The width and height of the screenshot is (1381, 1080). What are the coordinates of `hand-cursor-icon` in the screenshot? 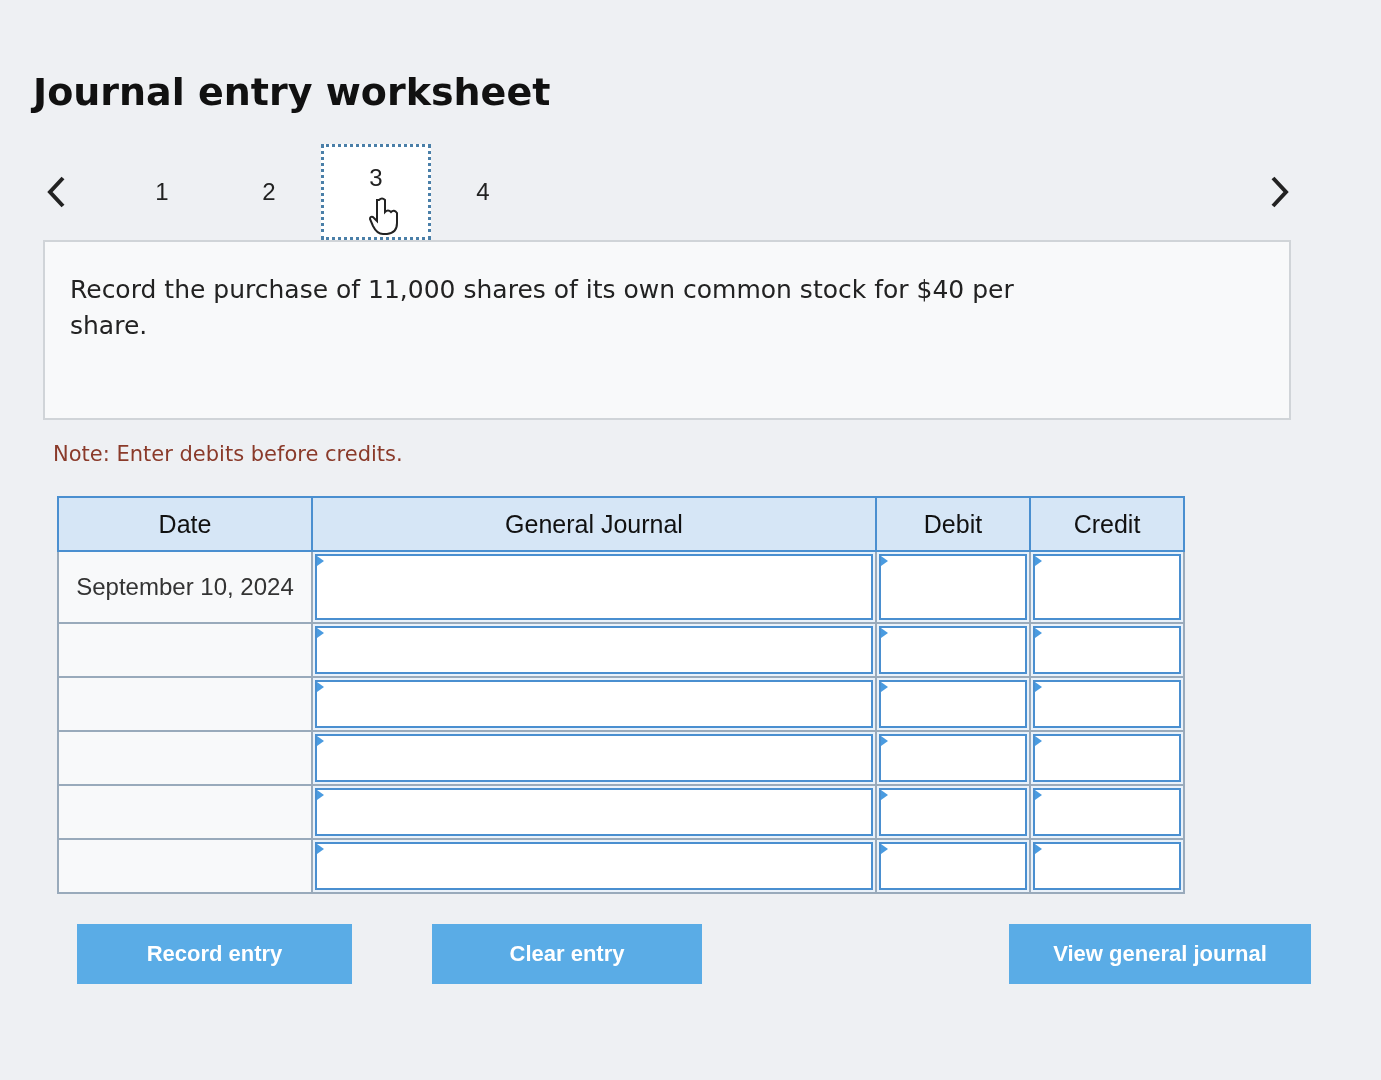 It's located at (385, 216).